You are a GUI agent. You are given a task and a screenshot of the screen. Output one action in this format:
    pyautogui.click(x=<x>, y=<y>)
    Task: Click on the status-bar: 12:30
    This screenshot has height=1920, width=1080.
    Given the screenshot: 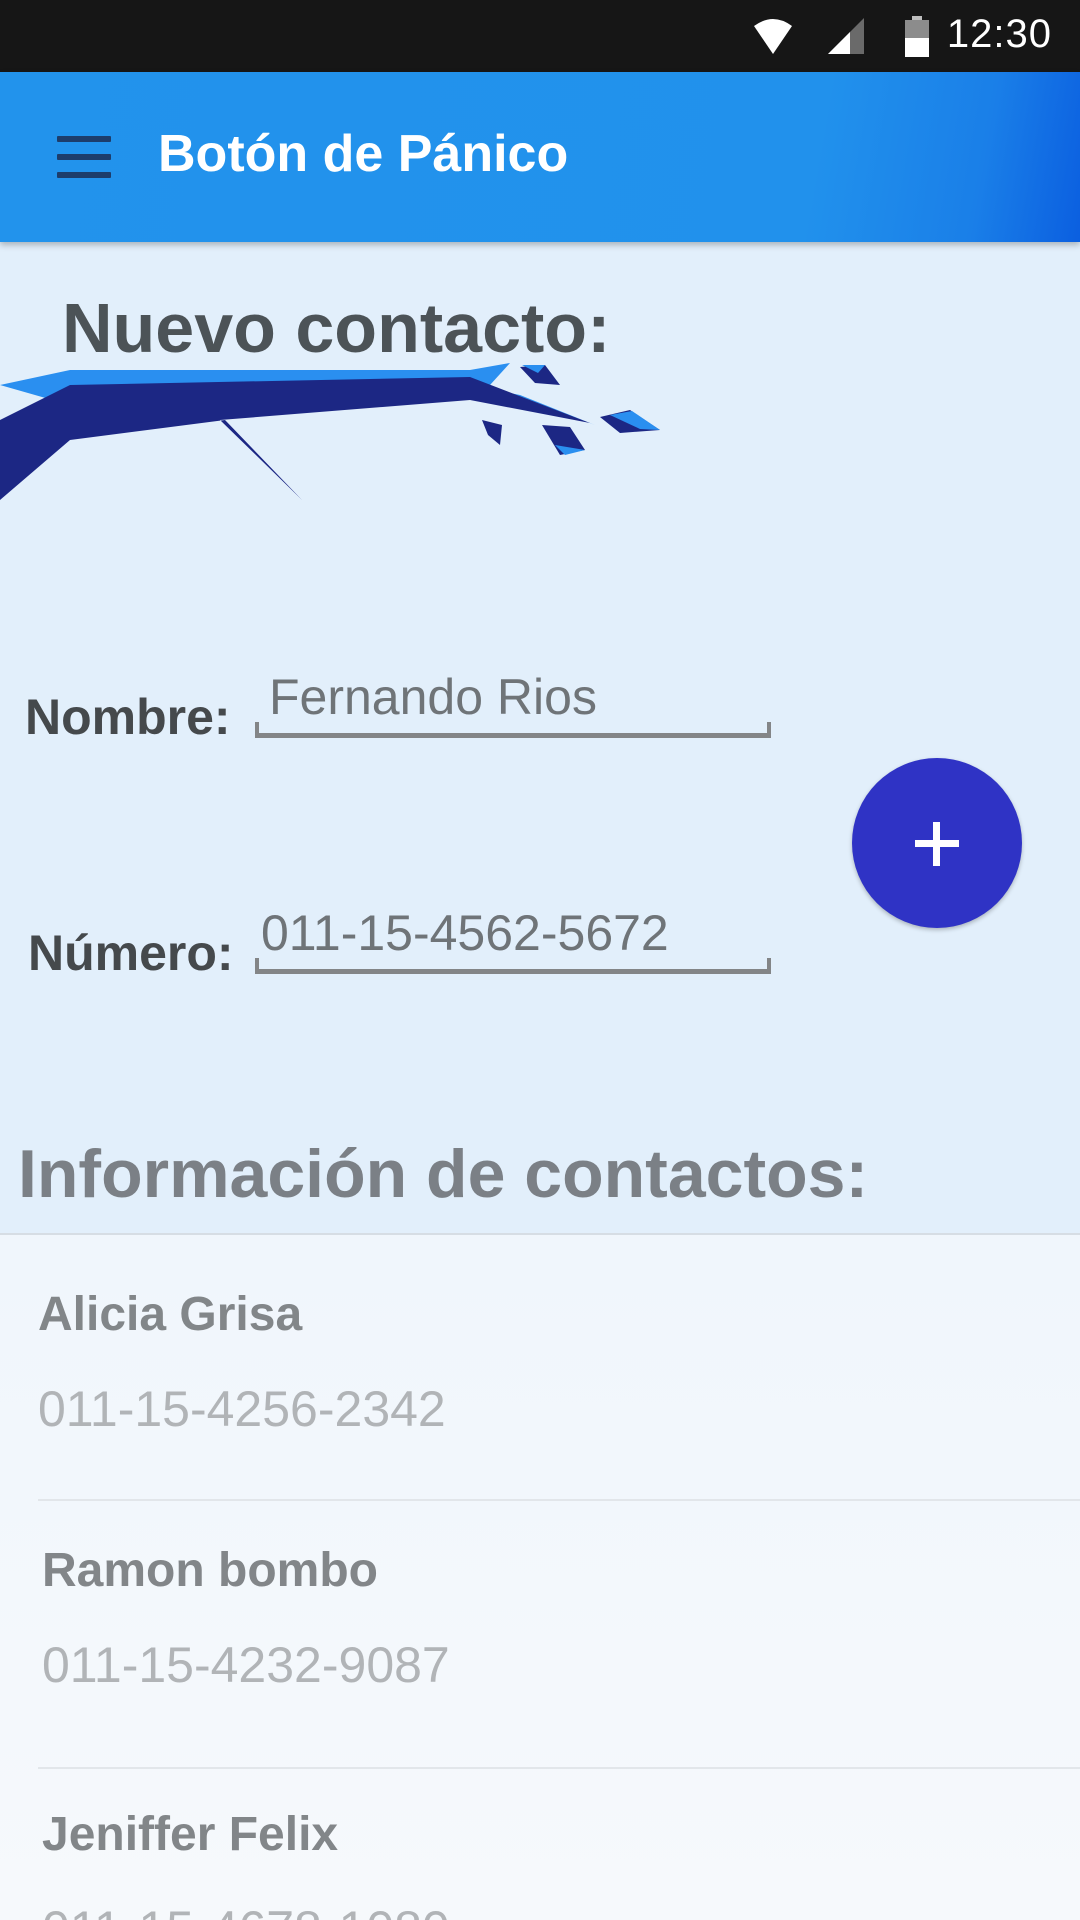 What is the action you would take?
    pyautogui.click(x=540, y=36)
    